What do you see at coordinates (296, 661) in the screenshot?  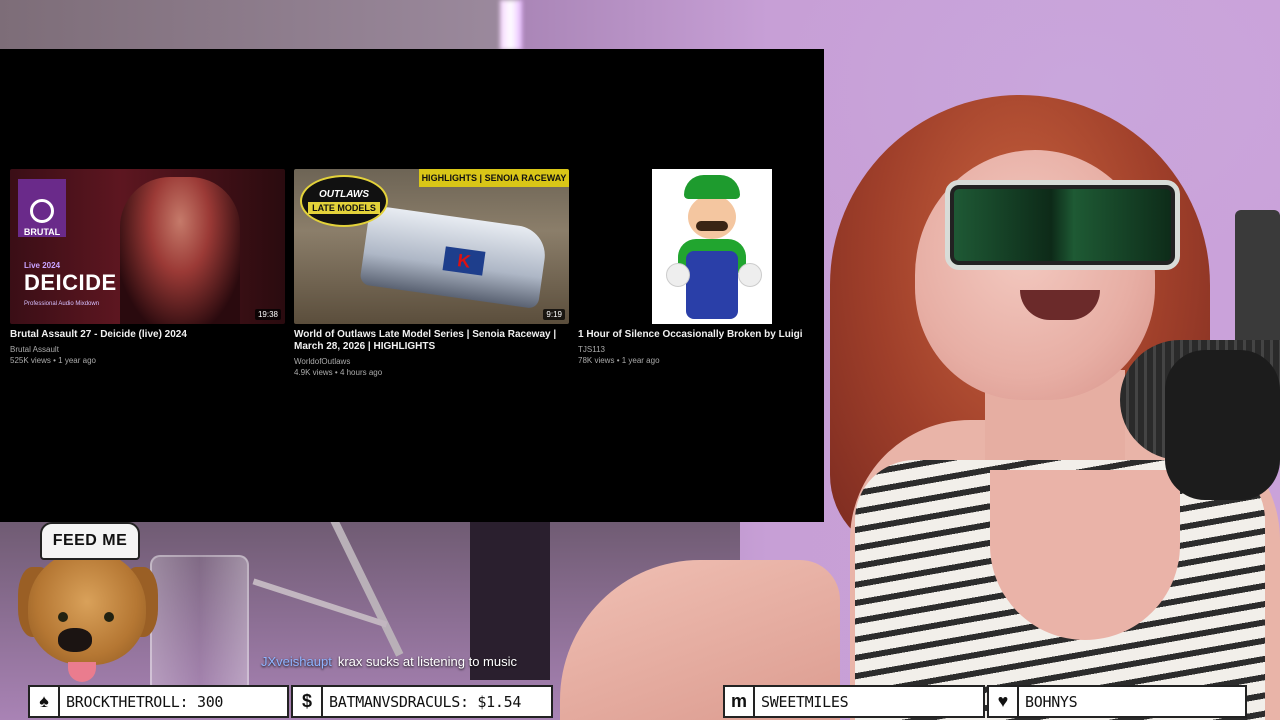 I see `chat-username: JXveishaupt` at bounding box center [296, 661].